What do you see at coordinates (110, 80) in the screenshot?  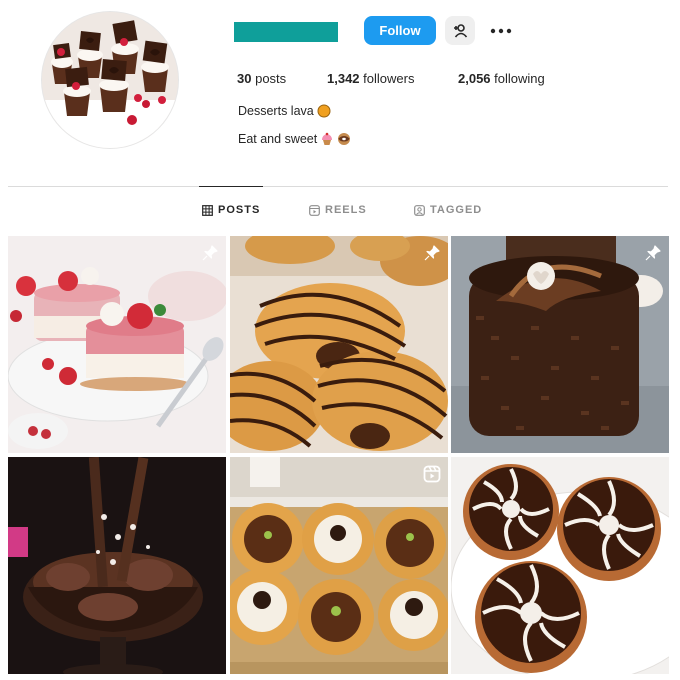 I see `profile-avatar` at bounding box center [110, 80].